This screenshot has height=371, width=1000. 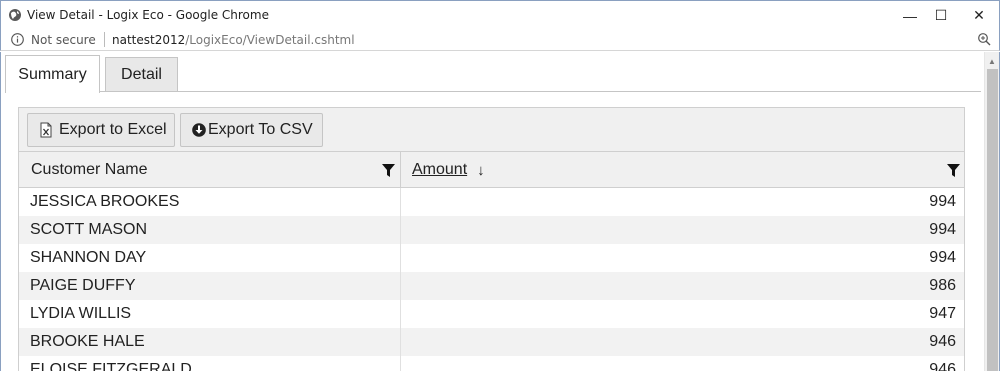 I want to click on export-csv-button: Export To CSV, so click(x=251, y=130).